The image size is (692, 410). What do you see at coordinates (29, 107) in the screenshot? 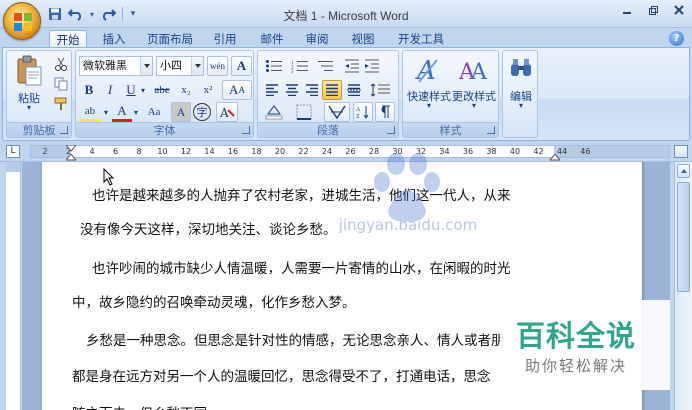
I see `paste-dropdown-icon: ▾` at bounding box center [29, 107].